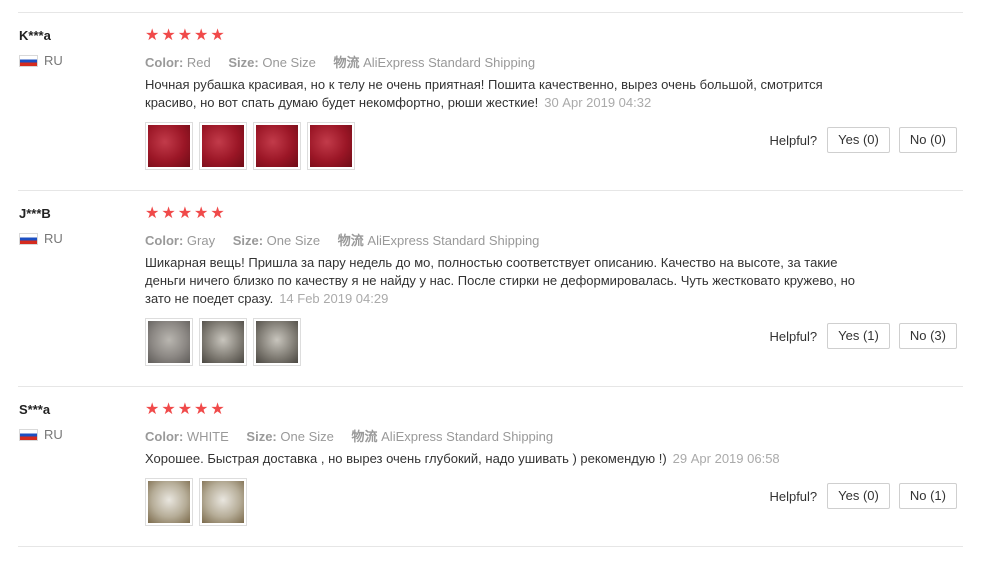 The image size is (983, 563). I want to click on reviewer-name: J***B, so click(35, 213).